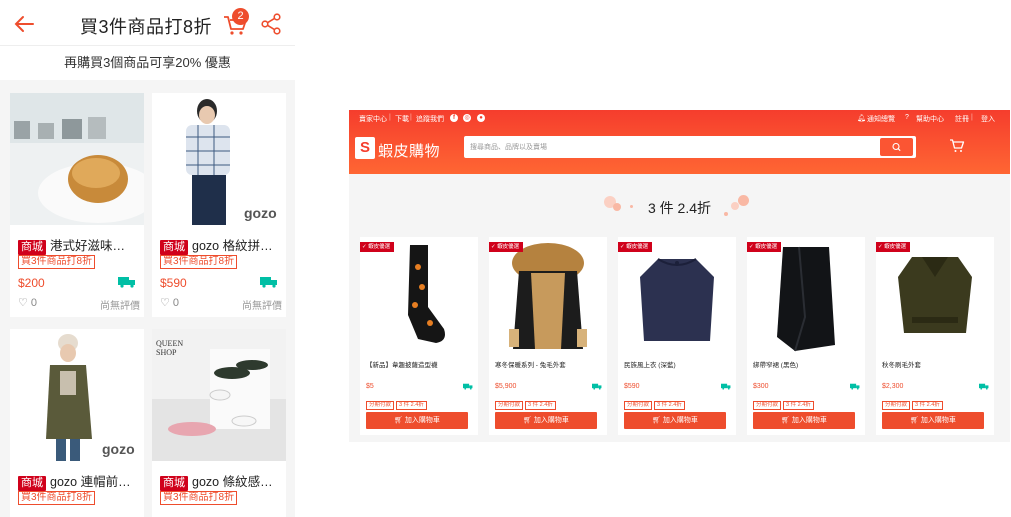 This screenshot has width=1011, height=517. I want to click on mobile-header: 買3件商品打8折 2, so click(147, 23).